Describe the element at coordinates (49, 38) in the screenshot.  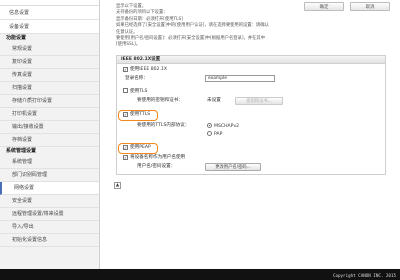
I see `sidebar-group-function-settings: 功能设置` at that location.